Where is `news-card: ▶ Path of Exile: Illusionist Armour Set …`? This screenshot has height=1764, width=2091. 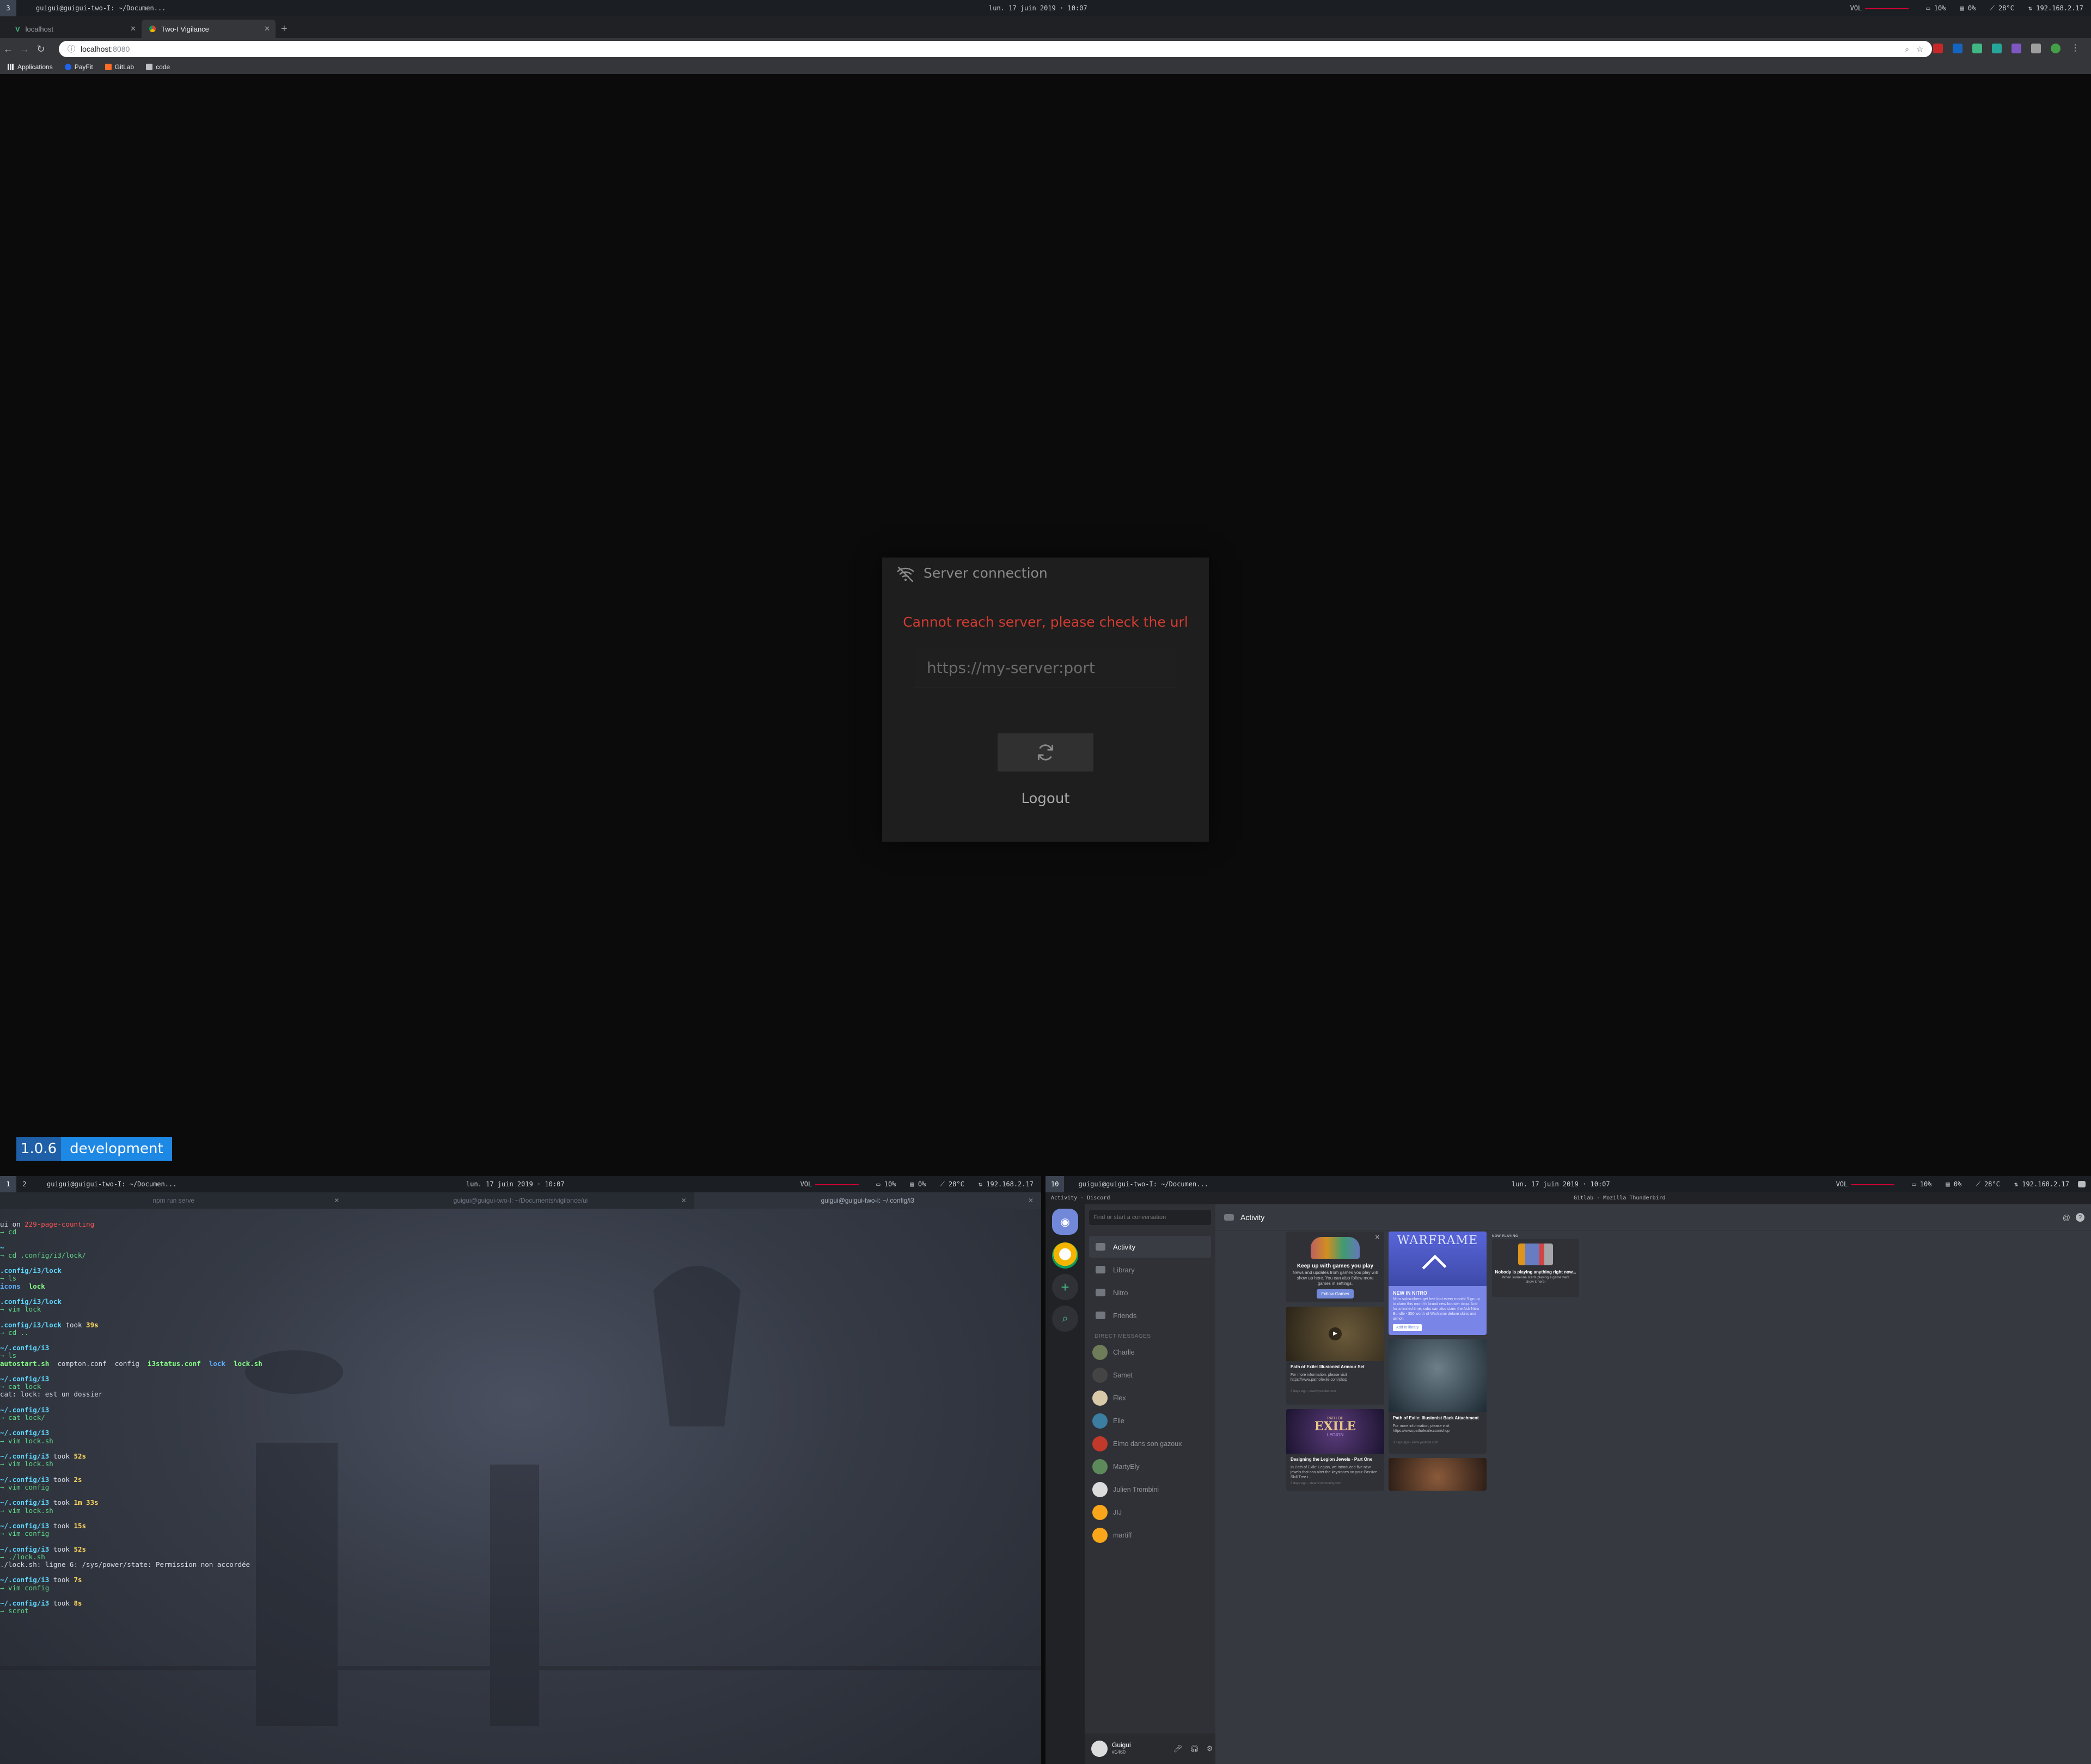
news-card: ▶ Path of Exile: Illusionist Armour Set … is located at coordinates (1335, 1356).